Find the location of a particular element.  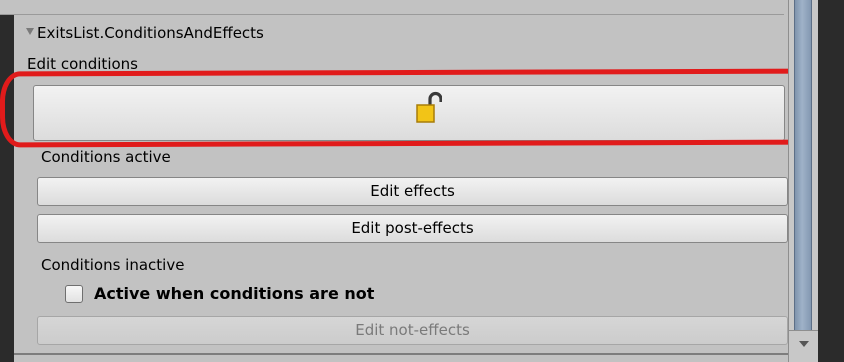

scrollbar-thumb is located at coordinates (803, 177).